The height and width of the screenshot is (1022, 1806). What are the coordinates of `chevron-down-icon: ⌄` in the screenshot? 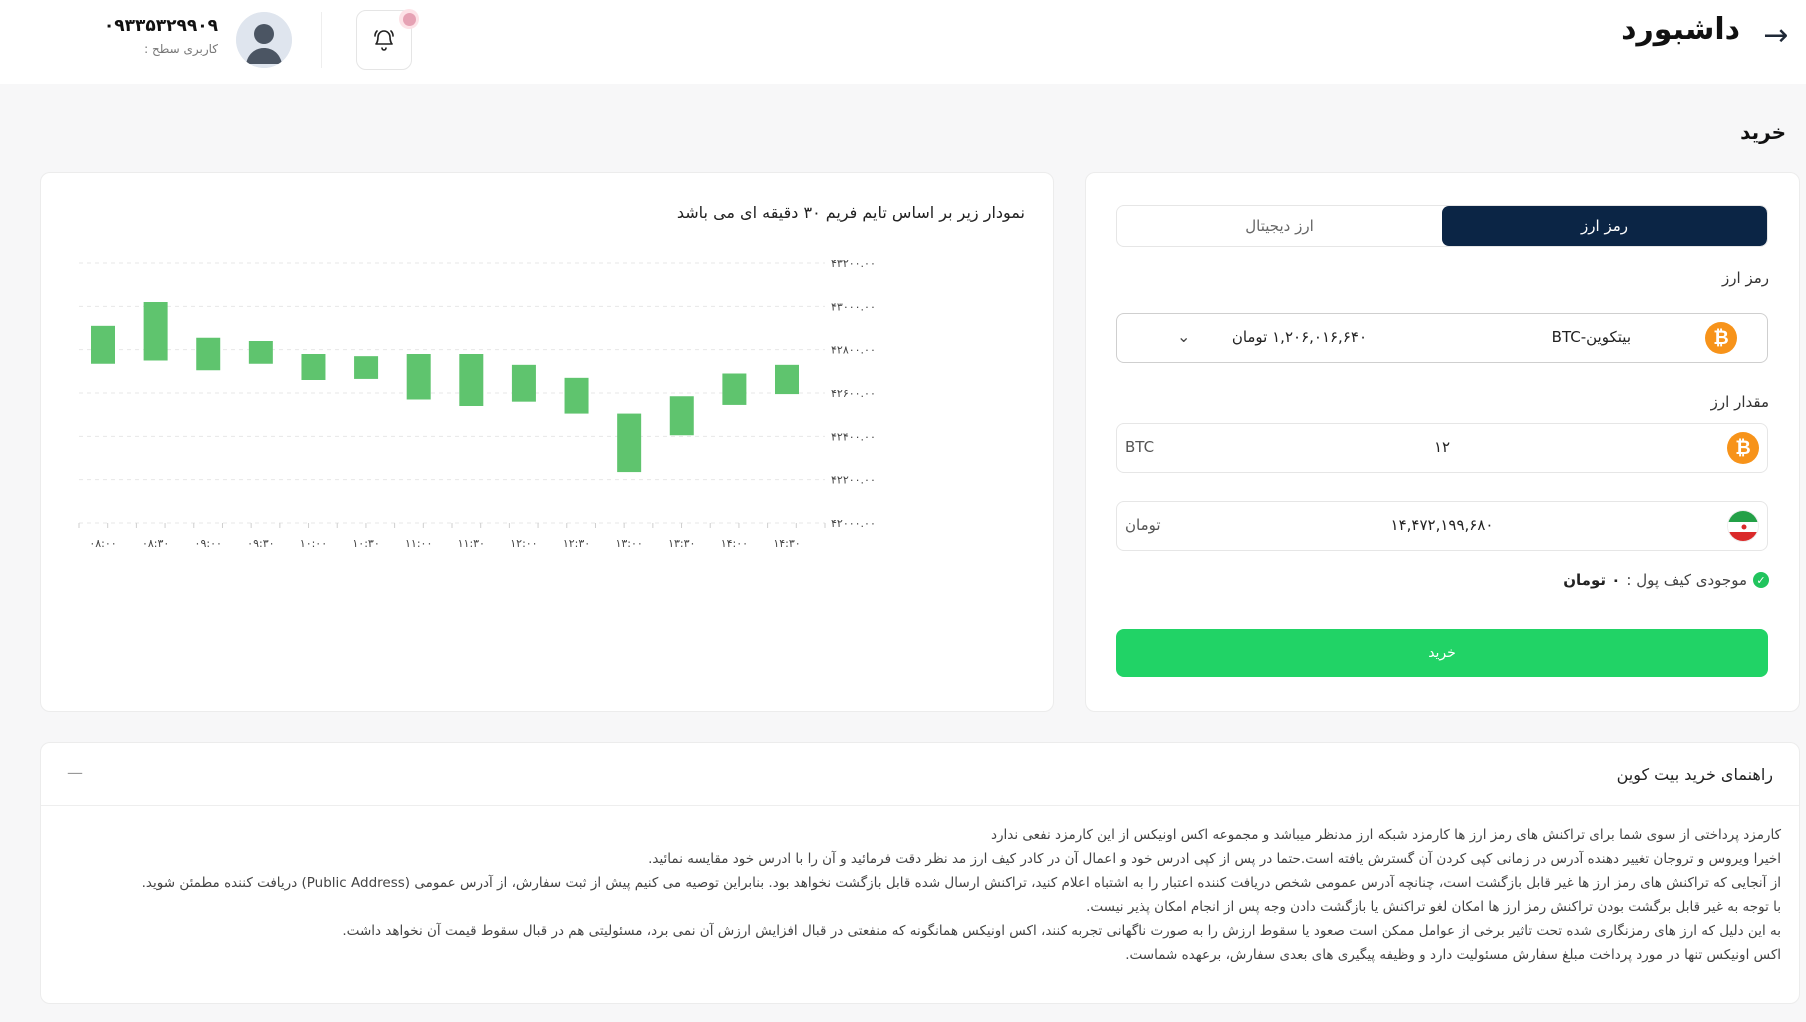 It's located at (1184, 336).